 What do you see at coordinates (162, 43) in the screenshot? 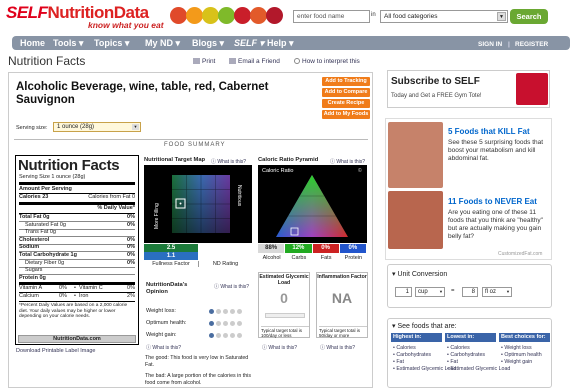
I see `nav-my-nd: My ND ▾` at bounding box center [162, 43].